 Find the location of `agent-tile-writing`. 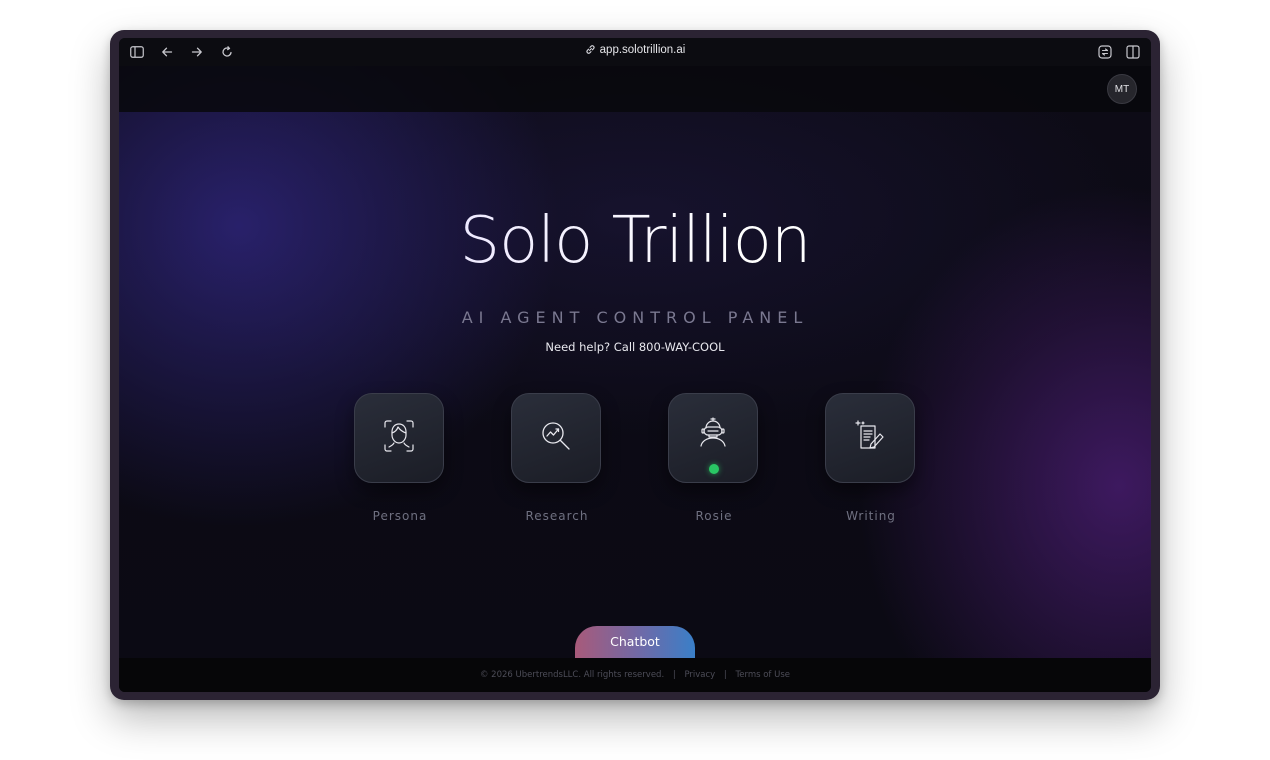

agent-tile-writing is located at coordinates (870, 438).